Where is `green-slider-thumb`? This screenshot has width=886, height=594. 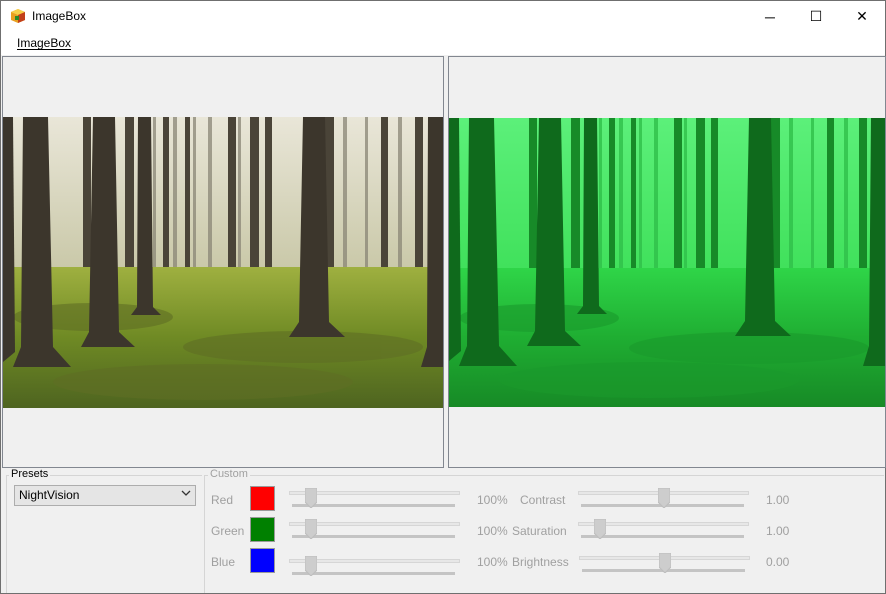
green-slider-thumb is located at coordinates (311, 529).